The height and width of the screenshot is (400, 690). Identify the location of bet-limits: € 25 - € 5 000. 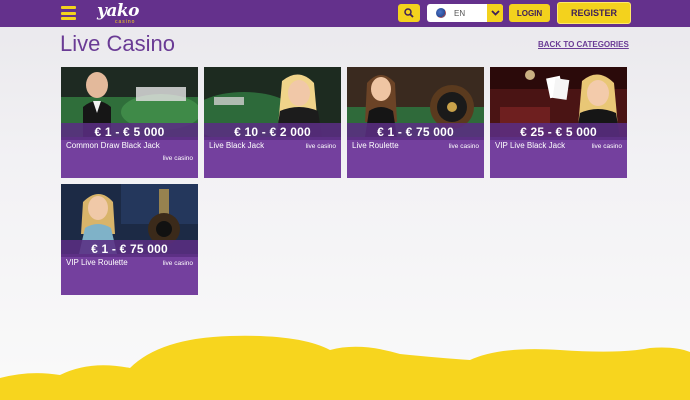
(558, 131).